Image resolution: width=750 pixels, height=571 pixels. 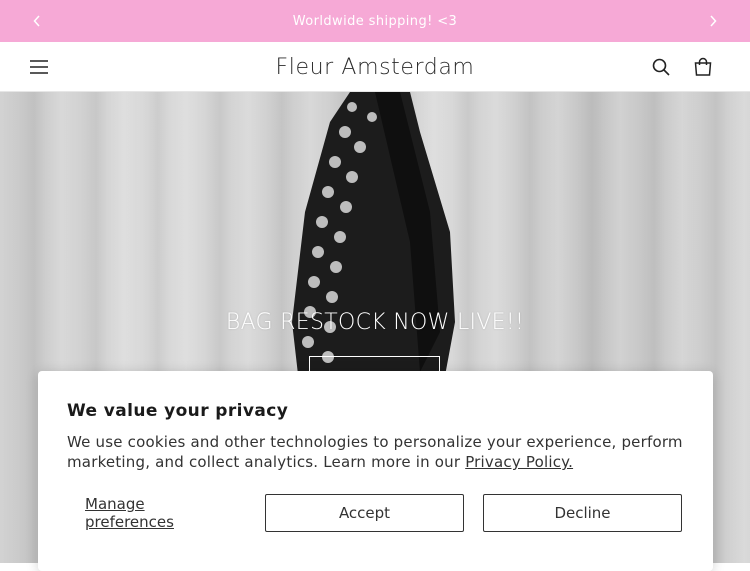 I want to click on hamburger-icon, so click(x=39, y=67).